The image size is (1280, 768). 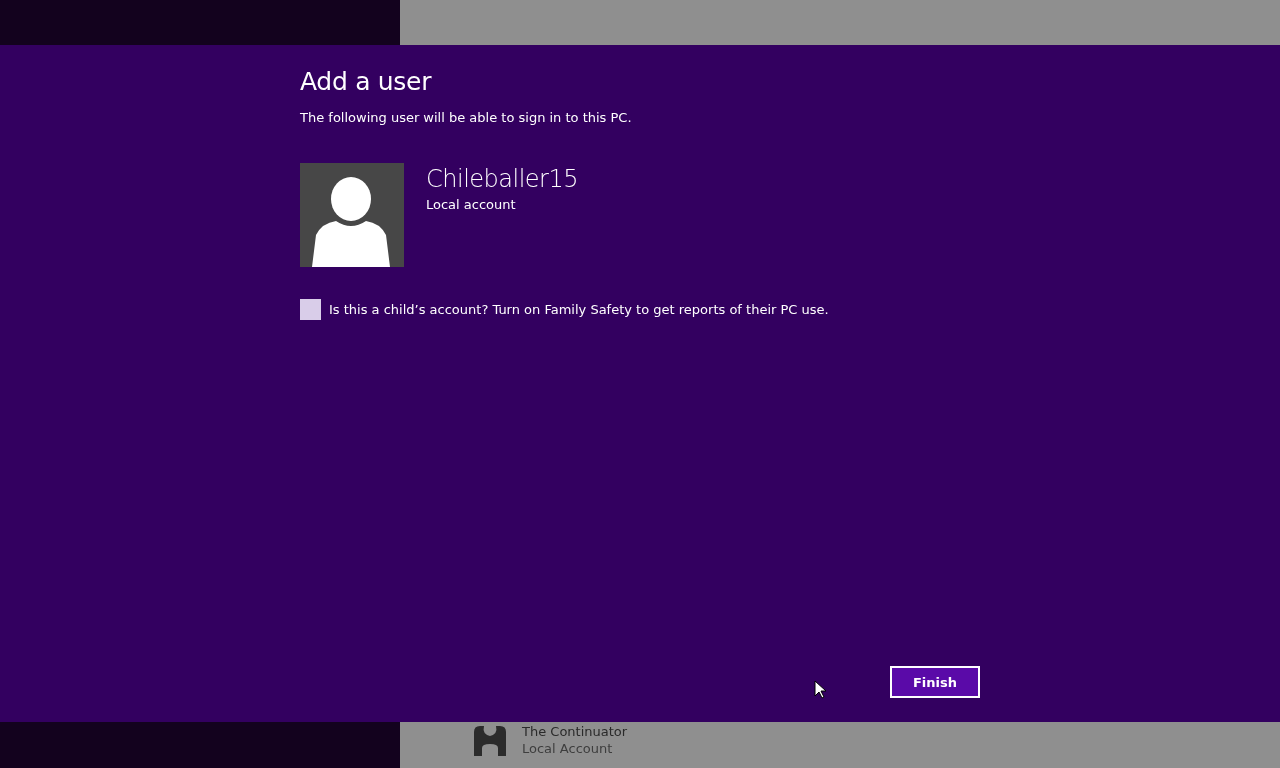 I want to click on mouse-pointer-icon, so click(x=820, y=689).